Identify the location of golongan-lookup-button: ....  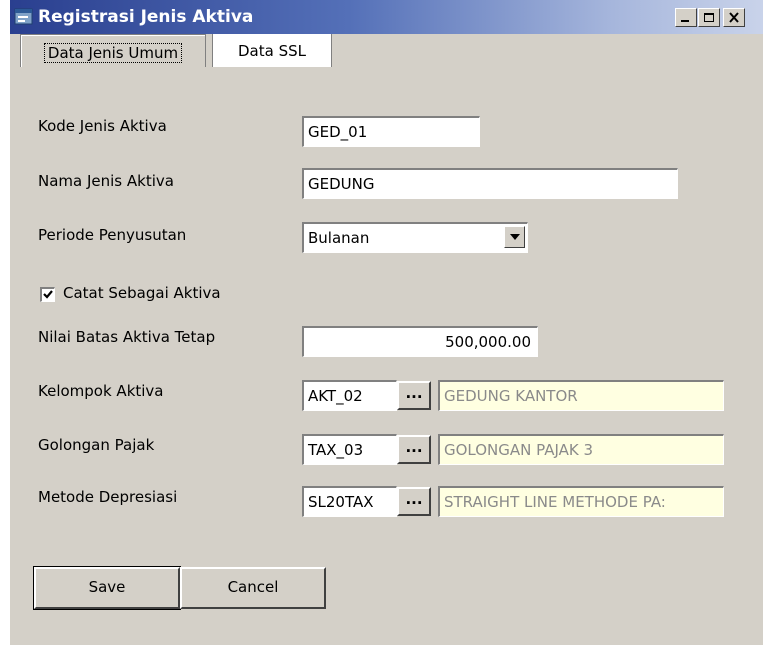
(414, 449).